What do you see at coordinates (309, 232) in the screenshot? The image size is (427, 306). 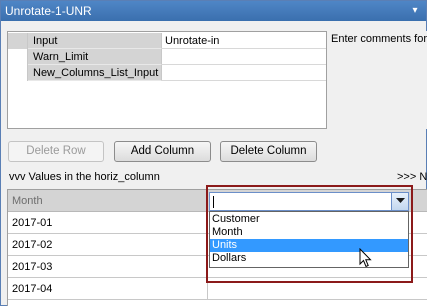 I see `dropdown-option-month: Month` at bounding box center [309, 232].